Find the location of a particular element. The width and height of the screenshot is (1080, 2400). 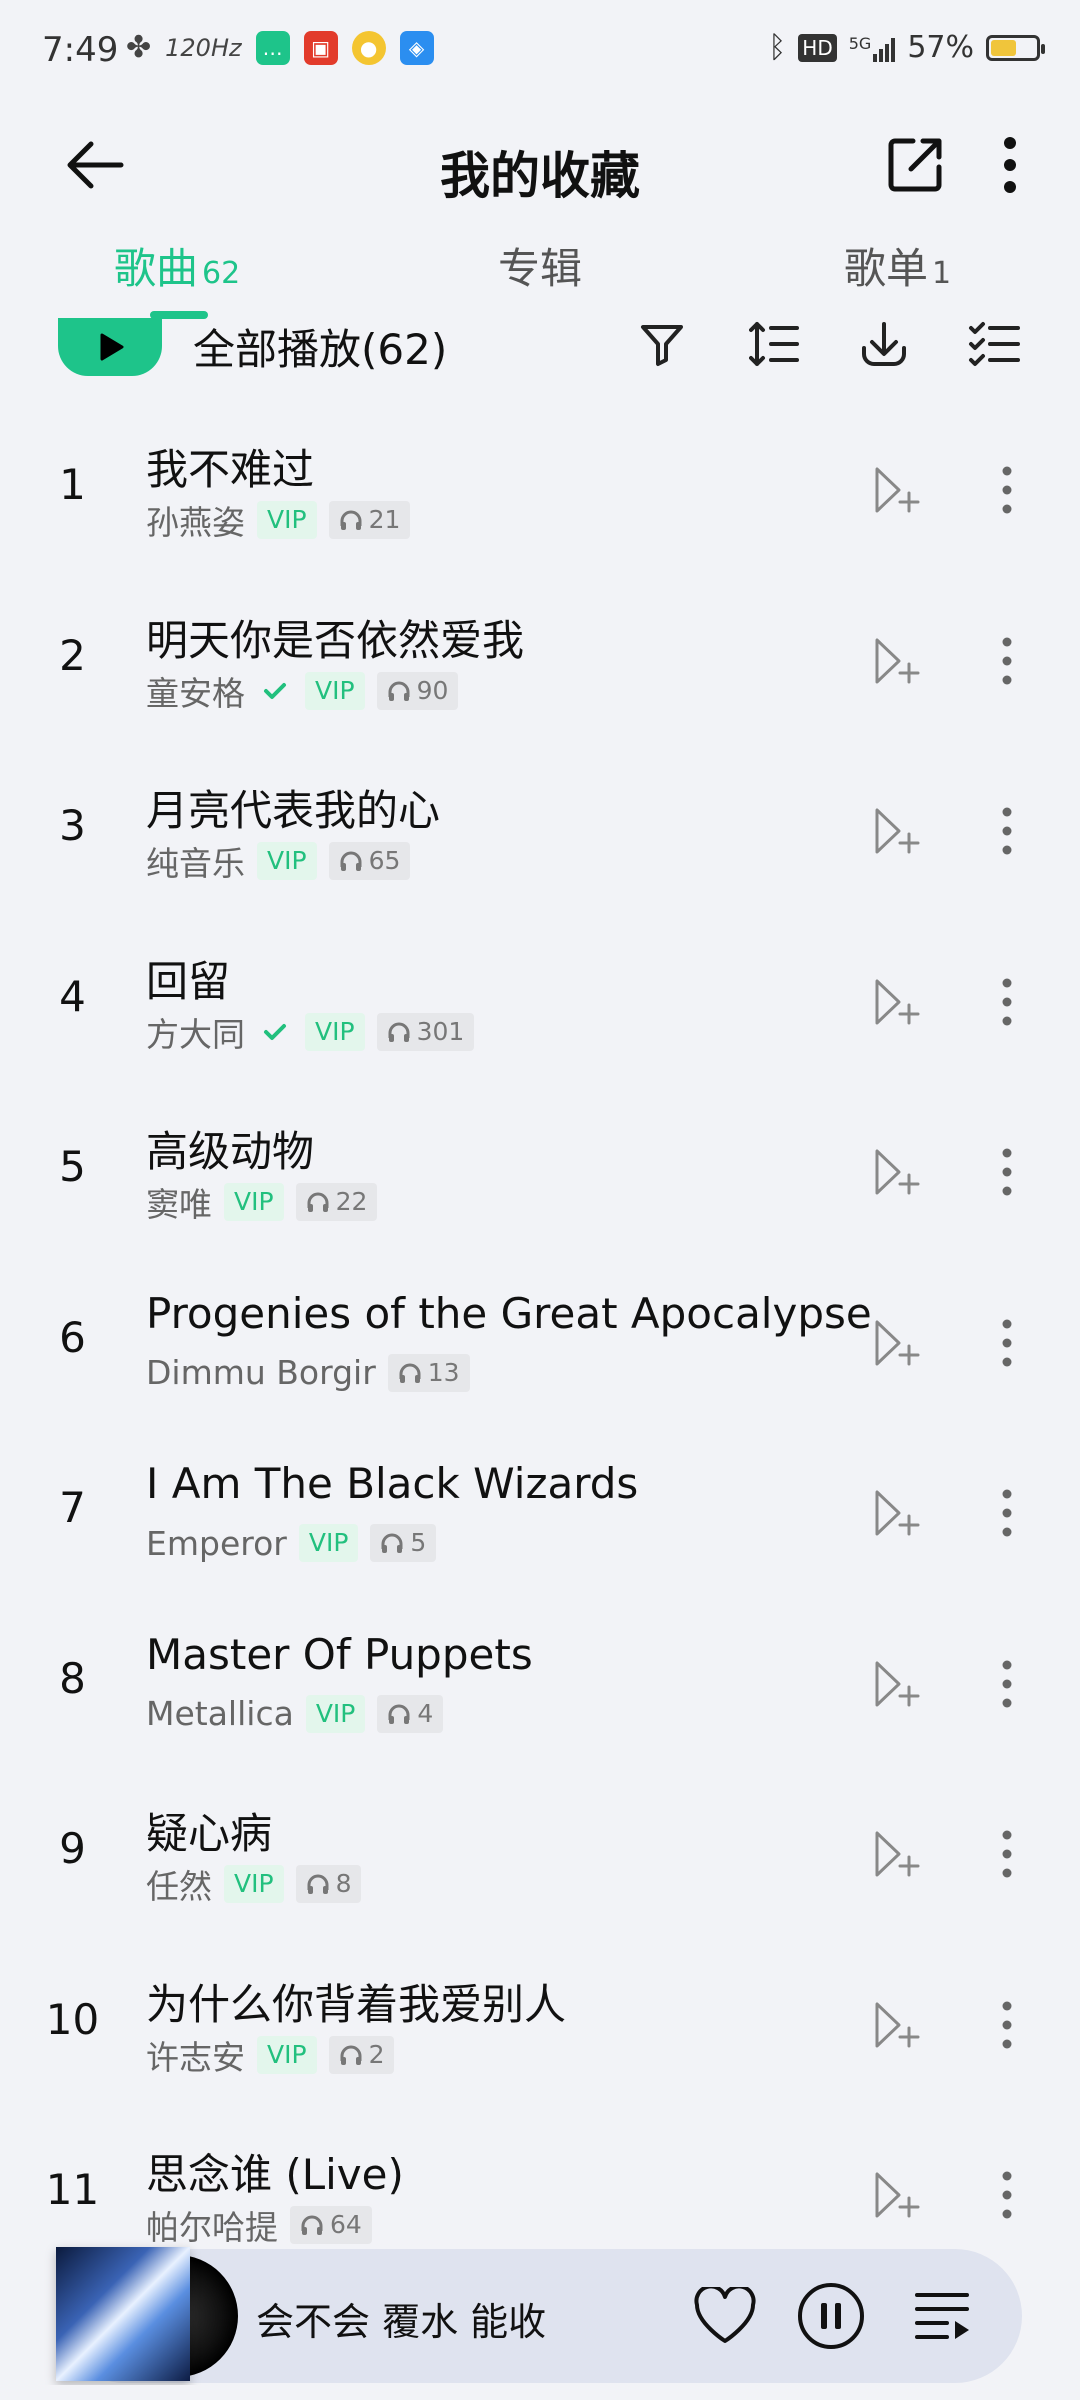

multi-select-button is located at coordinates (994, 344).